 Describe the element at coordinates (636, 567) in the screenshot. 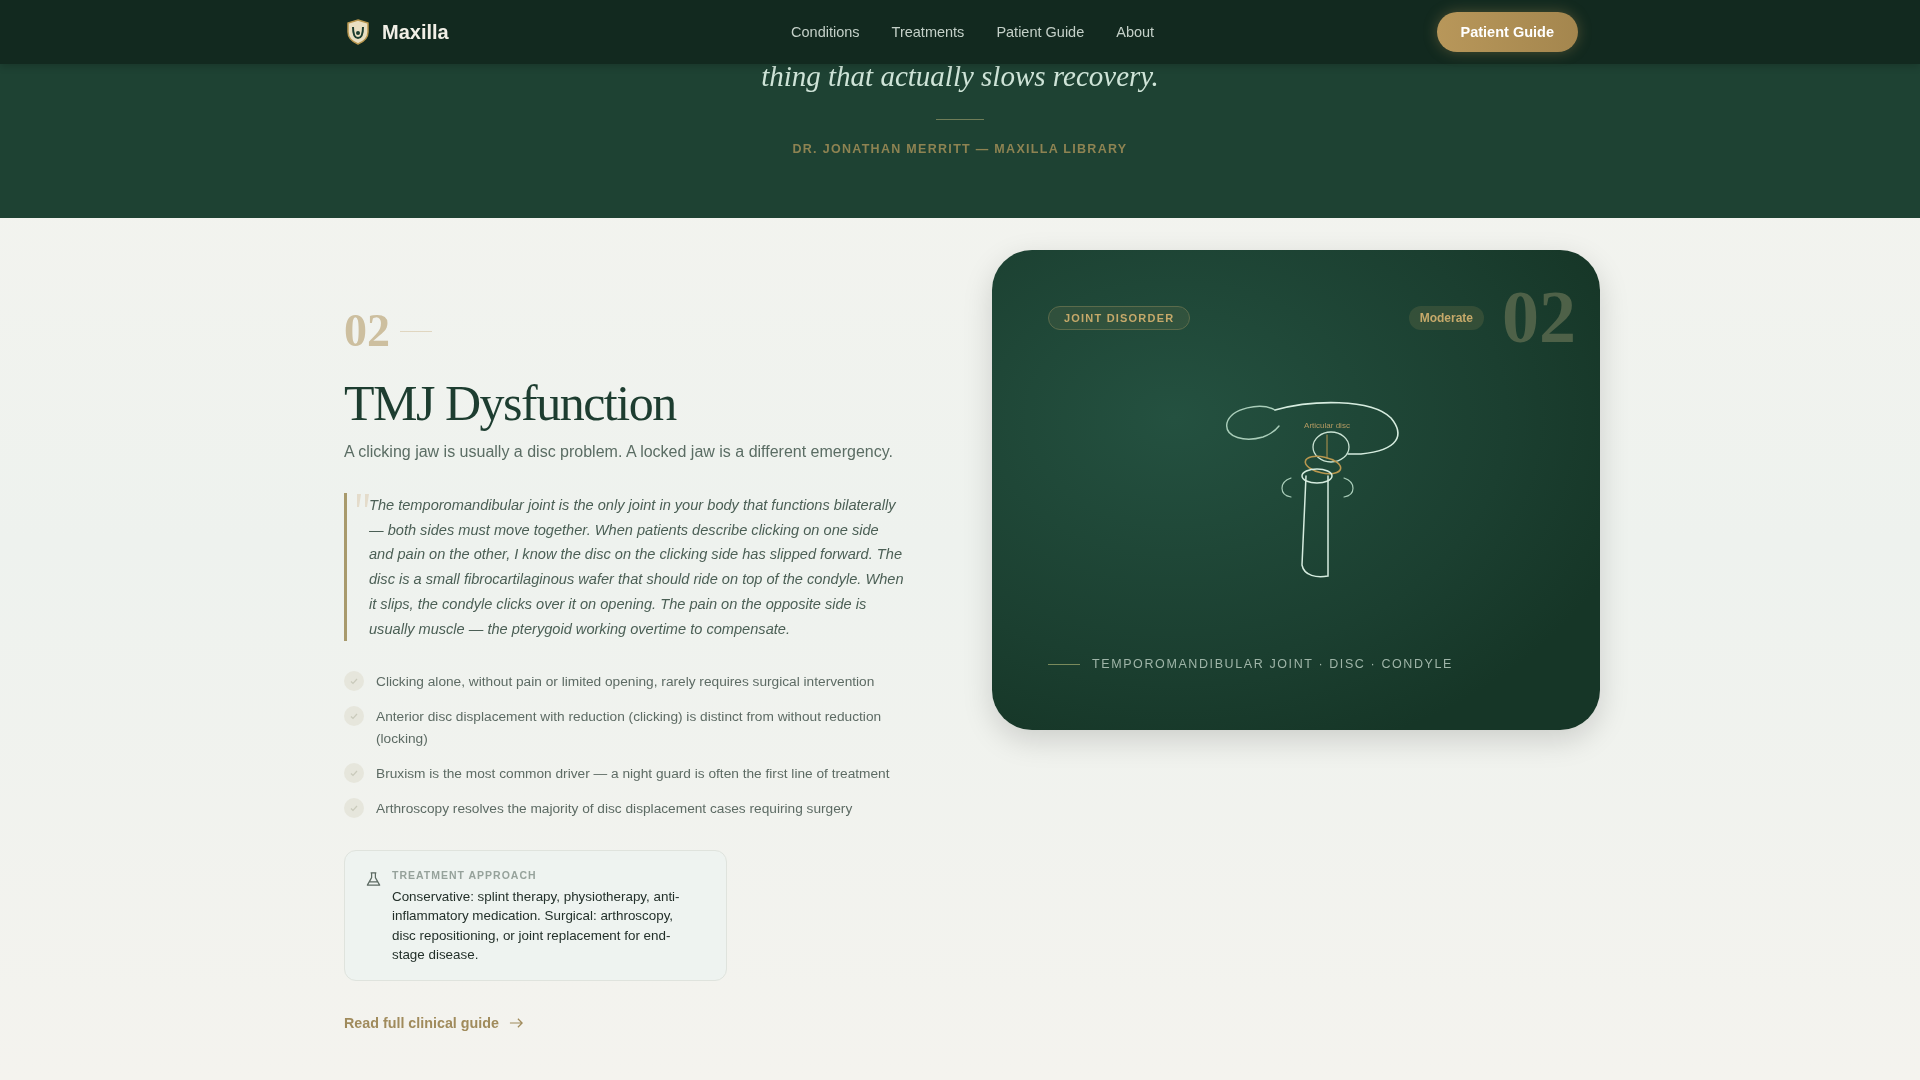

I see `quote-text: The temporomandibular joint is the only joint in your body that functions bilaterally — both sides must move together. When patients describe clicking on one side and pain on the other, I know the disc on the clicking side has slipped forward. The disc is a small fibrocartilaginous wafer that should ride on top of the condyle. When it slips, the condyle clicks over it on opening. The pain on the opposite side is usually muscle — the pterygoid working overtime to compensate.` at that location.